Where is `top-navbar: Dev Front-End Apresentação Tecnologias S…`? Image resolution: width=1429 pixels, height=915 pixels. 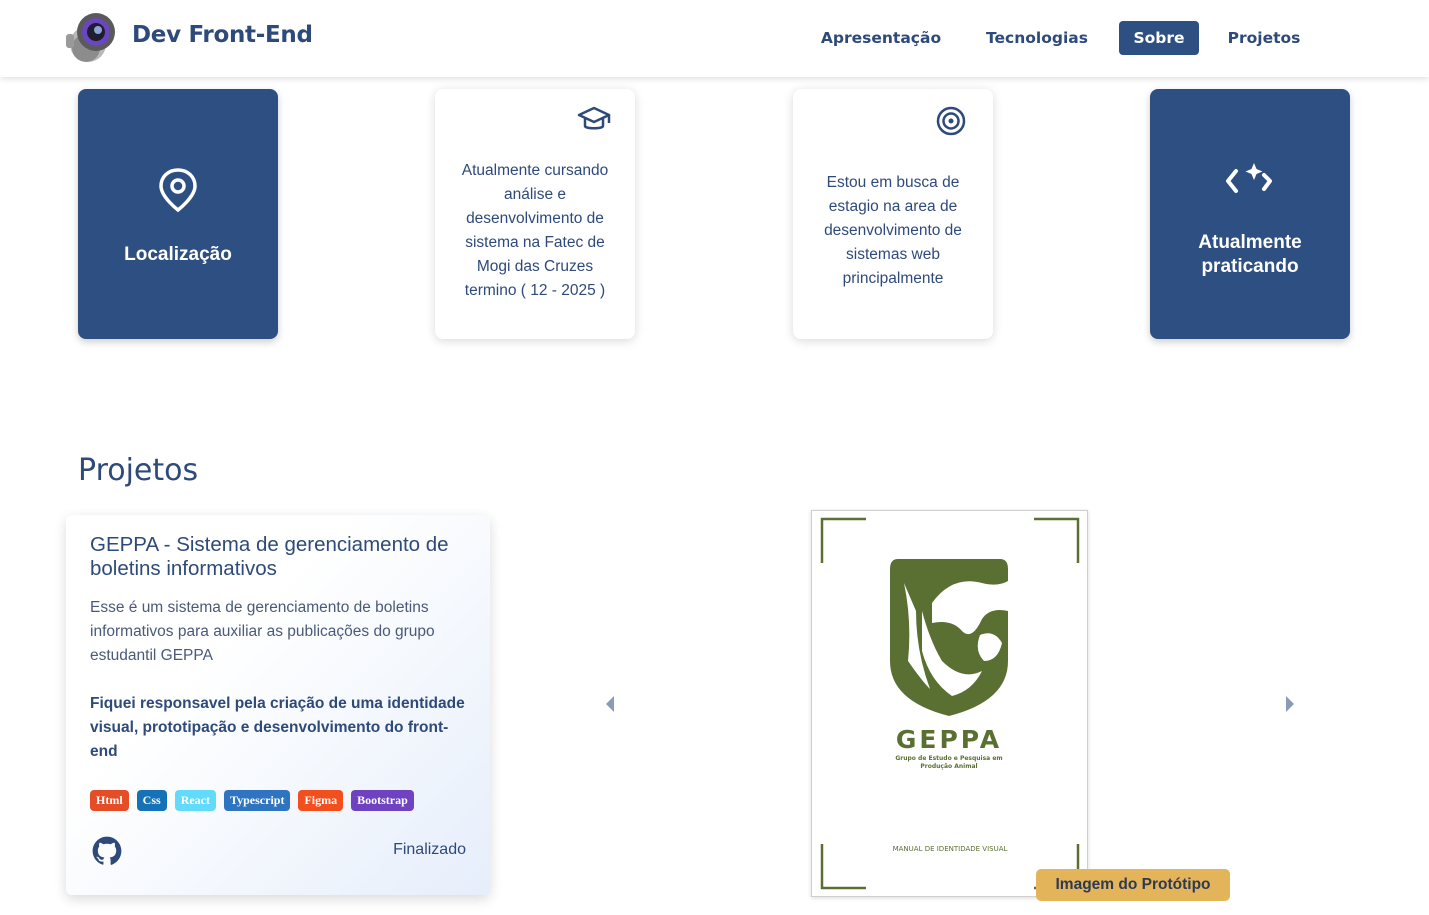
top-navbar: Dev Front-End Apresentação Tecnologias S… is located at coordinates (714, 38).